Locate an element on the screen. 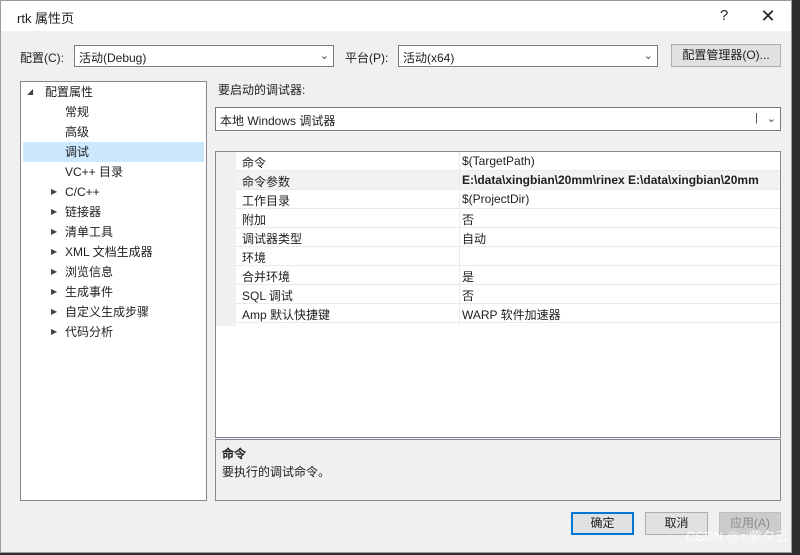  debugger-label: 要启动的调试器: is located at coordinates (262, 90).